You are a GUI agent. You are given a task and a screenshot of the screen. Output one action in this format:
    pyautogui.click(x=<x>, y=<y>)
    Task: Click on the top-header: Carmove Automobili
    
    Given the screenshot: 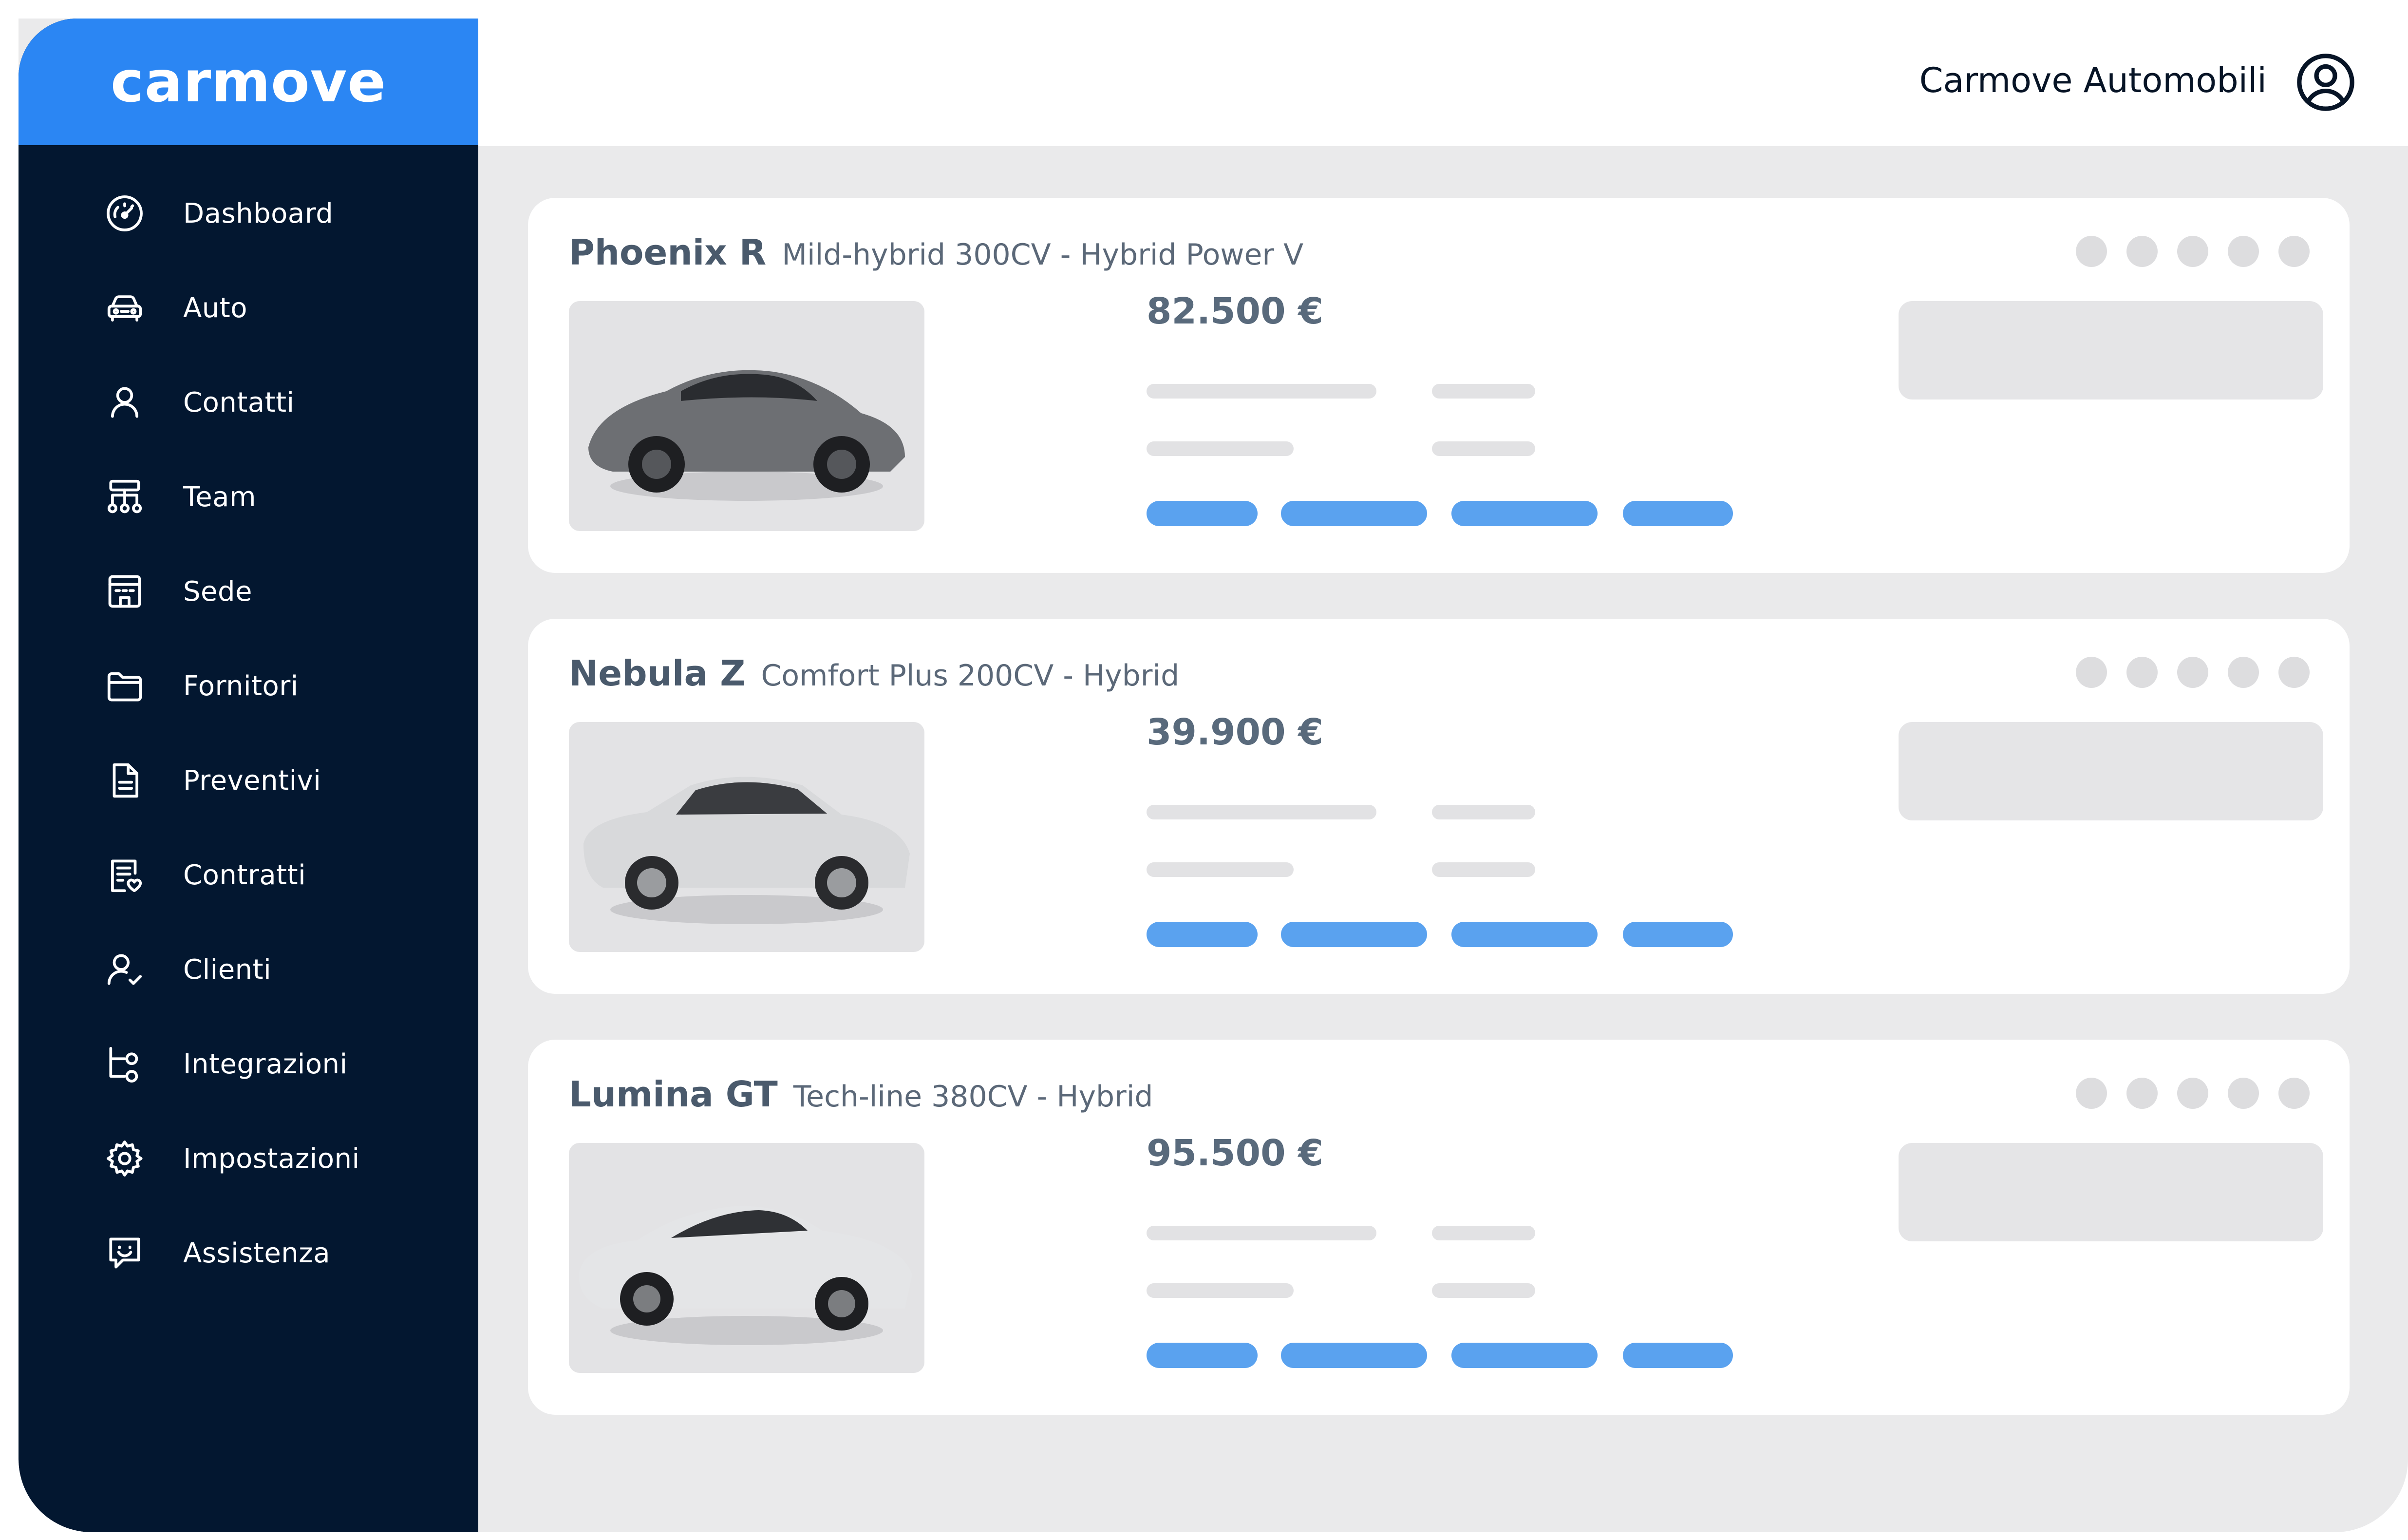 What is the action you would take?
    pyautogui.click(x=1443, y=82)
    